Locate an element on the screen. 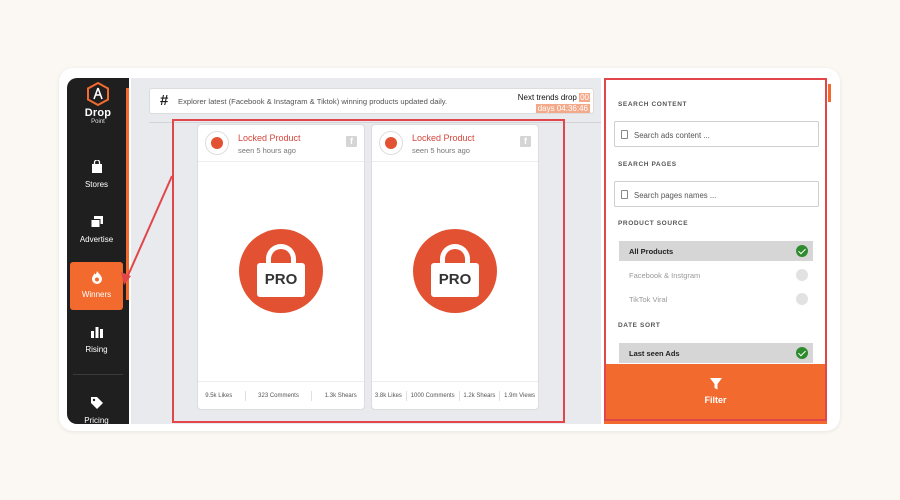  logo-hexagon-icon is located at coordinates (98, 94).